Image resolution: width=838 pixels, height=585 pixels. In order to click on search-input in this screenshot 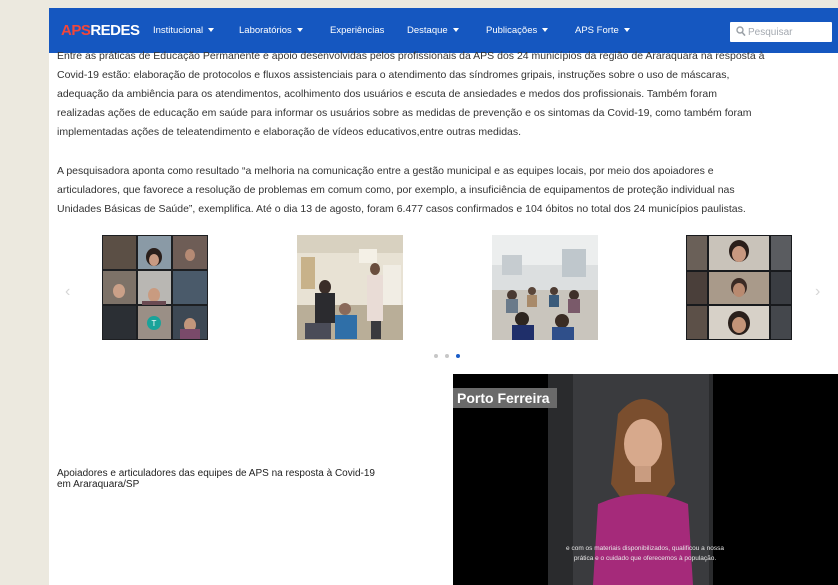, I will do `click(789, 32)`.